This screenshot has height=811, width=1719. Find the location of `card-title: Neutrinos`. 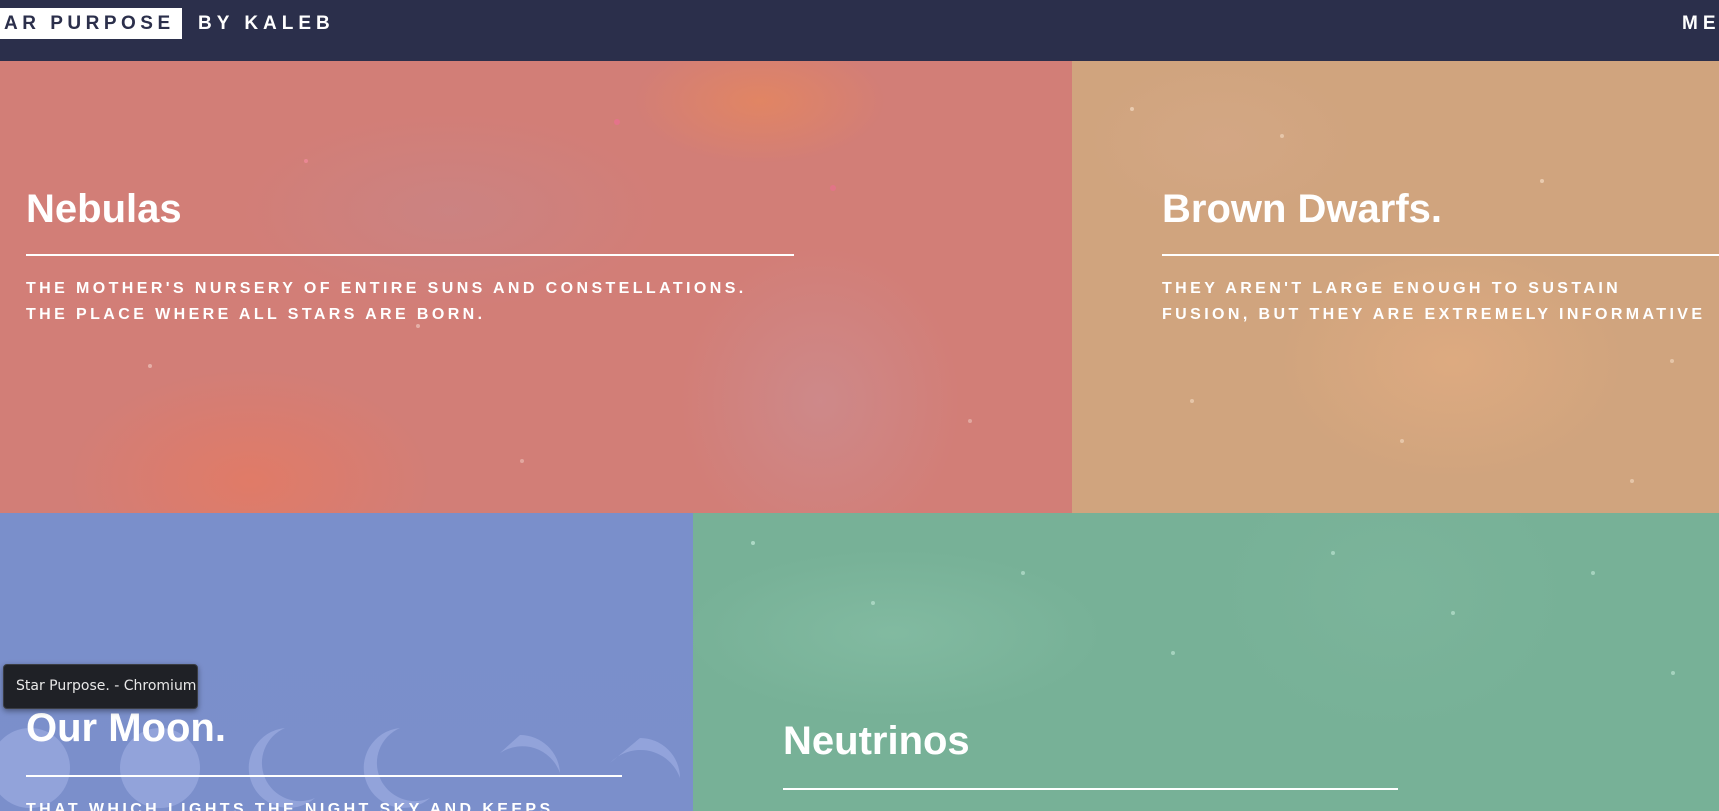

card-title: Neutrinos is located at coordinates (876, 741).